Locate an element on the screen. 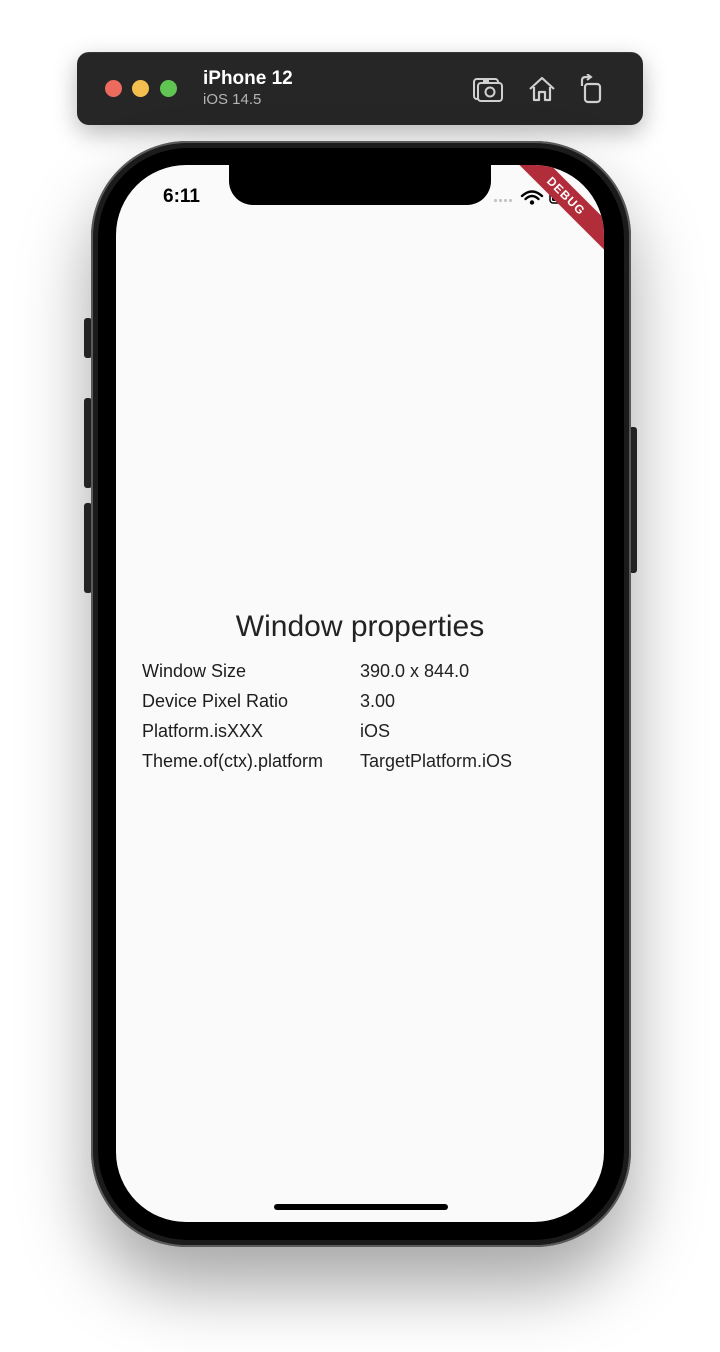 The image size is (720, 1352). minimize-window-button is located at coordinates (140, 88).